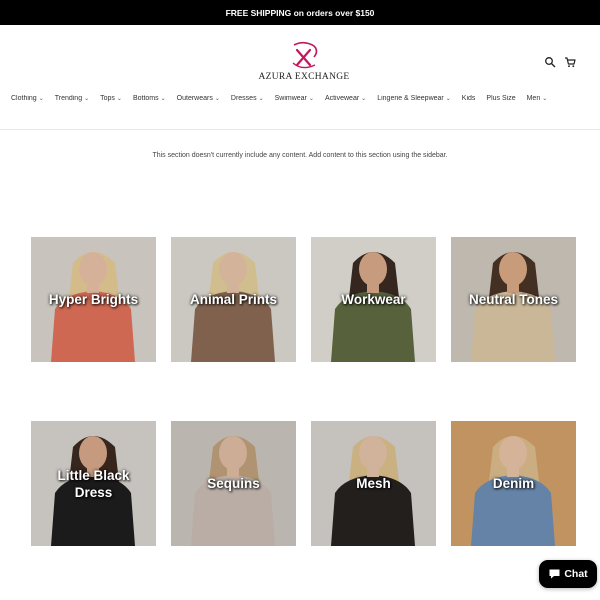  I want to click on collection-tile-hyper-brights: Hyper Brights, so click(93, 299).